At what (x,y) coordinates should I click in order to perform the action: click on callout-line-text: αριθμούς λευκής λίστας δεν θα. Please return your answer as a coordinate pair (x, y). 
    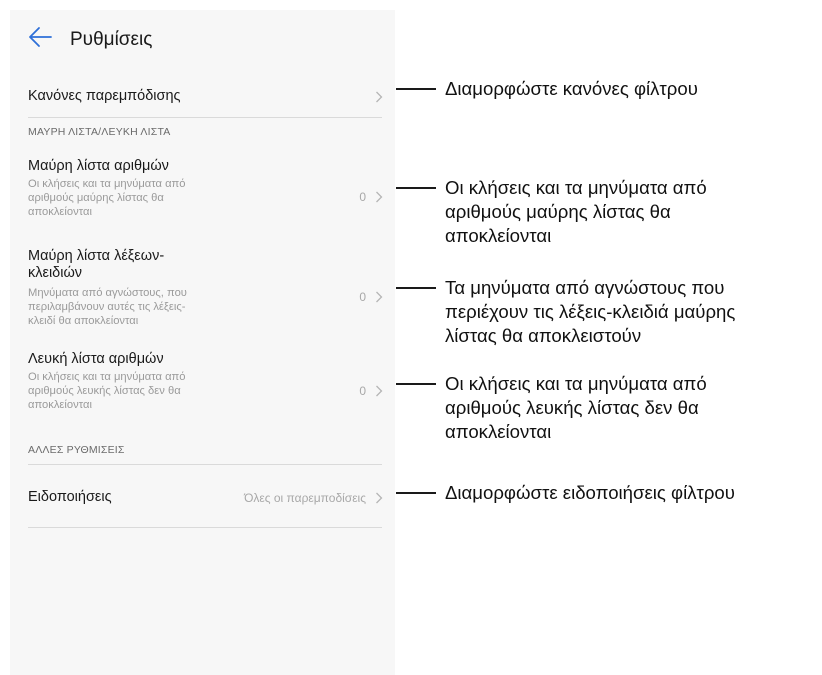
    Looking at the image, I should click on (572, 407).